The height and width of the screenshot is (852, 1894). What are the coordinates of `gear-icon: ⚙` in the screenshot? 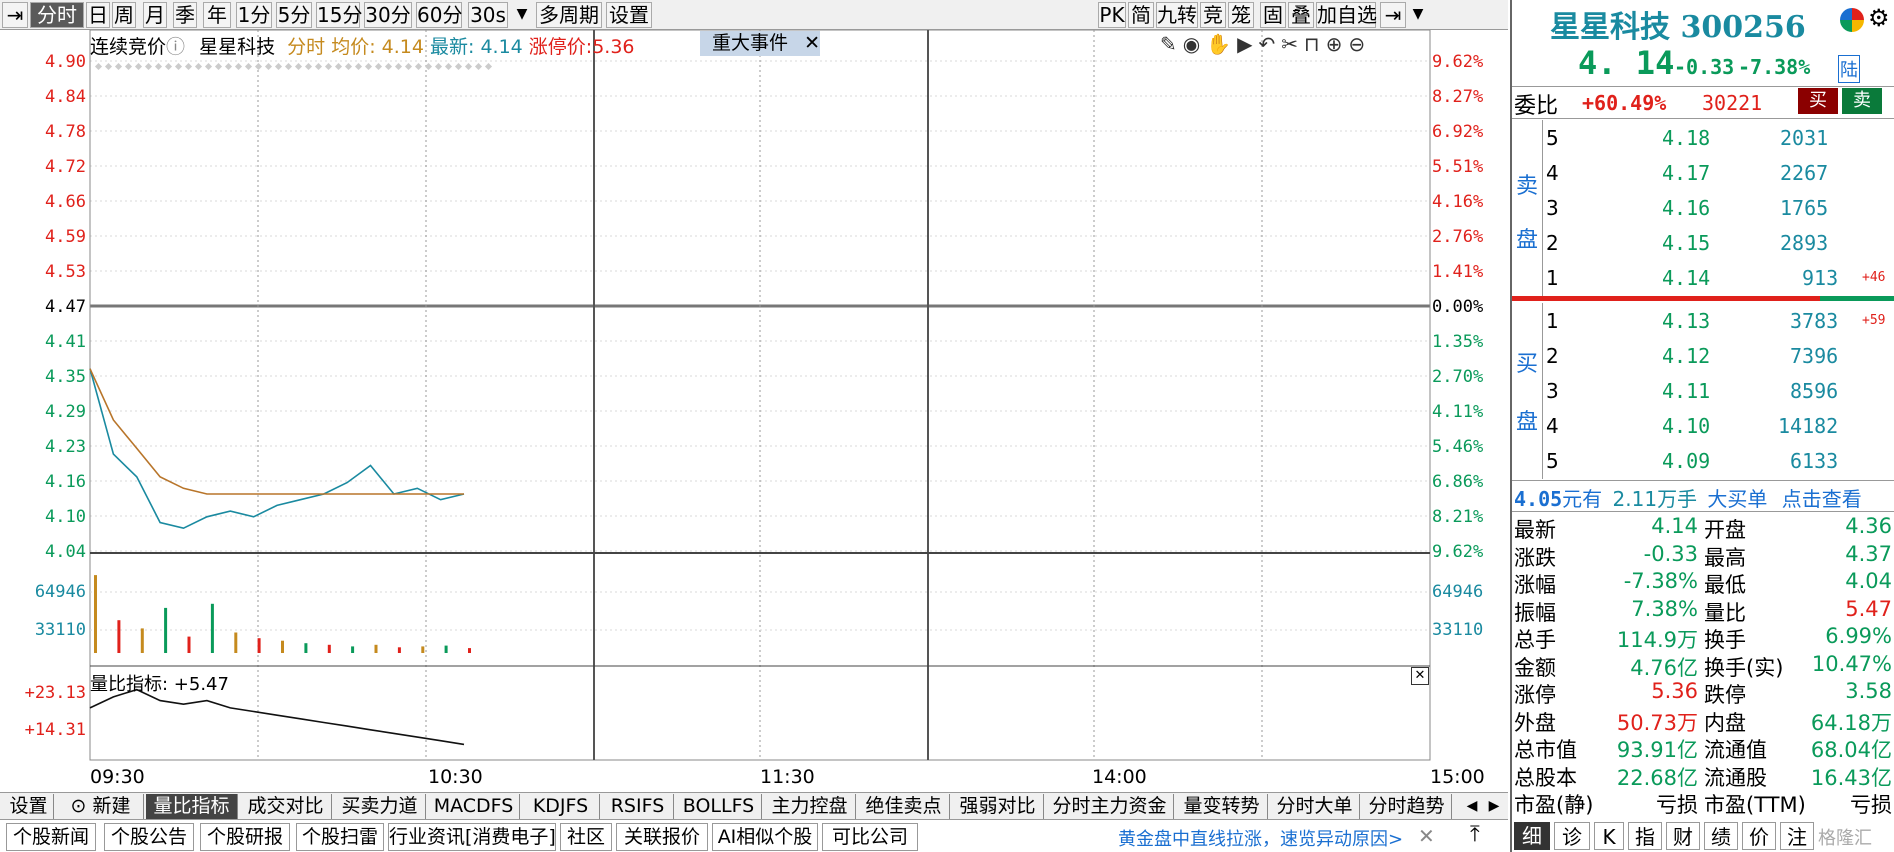 It's located at (1879, 18).